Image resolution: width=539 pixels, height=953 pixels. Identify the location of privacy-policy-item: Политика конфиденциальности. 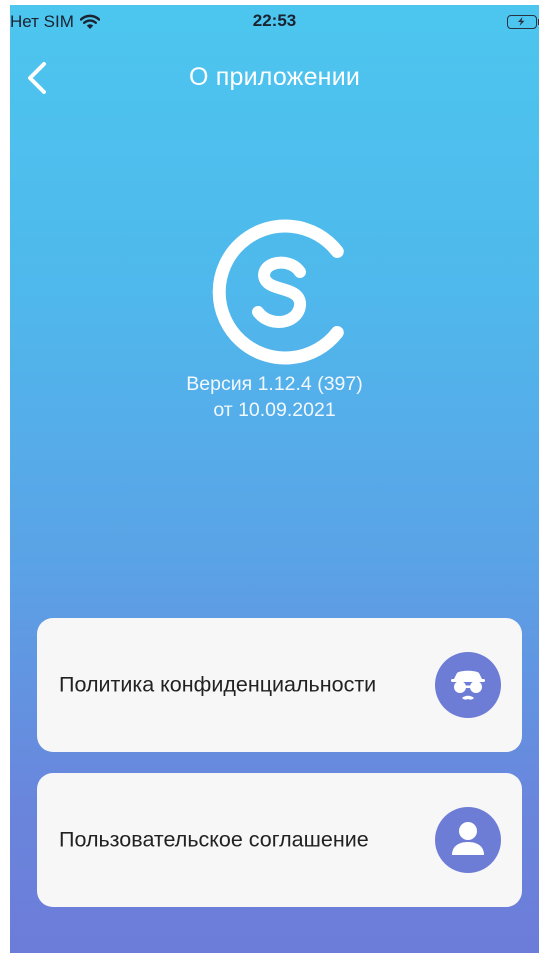
(279, 685).